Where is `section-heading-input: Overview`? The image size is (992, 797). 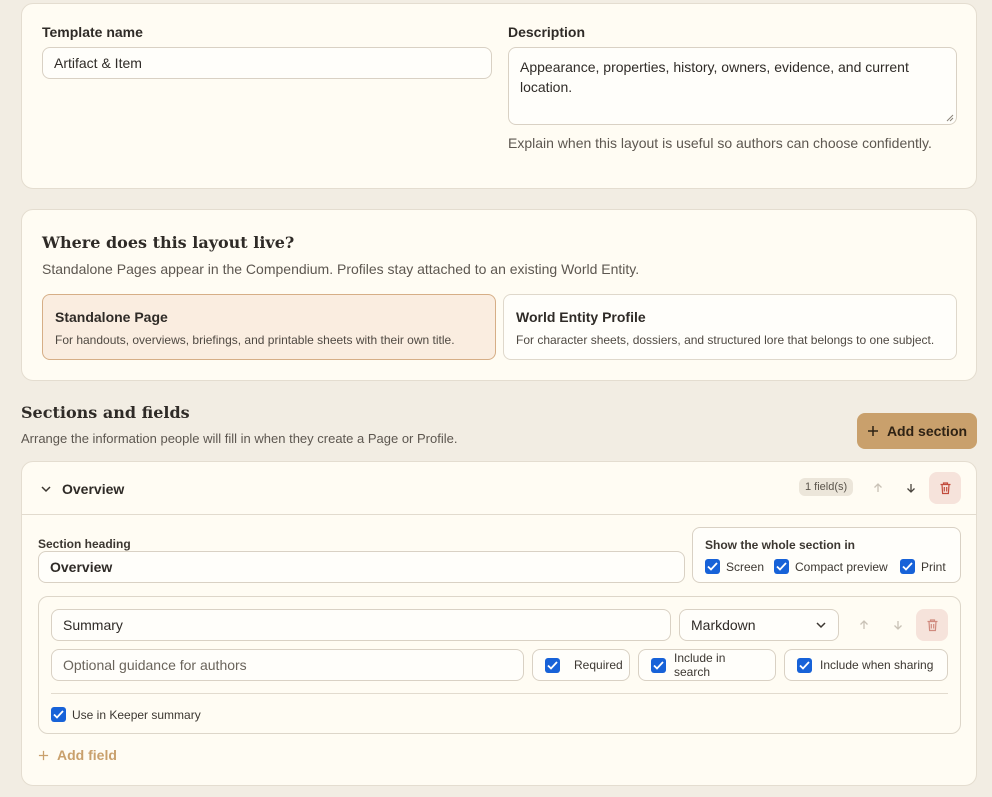
section-heading-input: Overview is located at coordinates (361, 567).